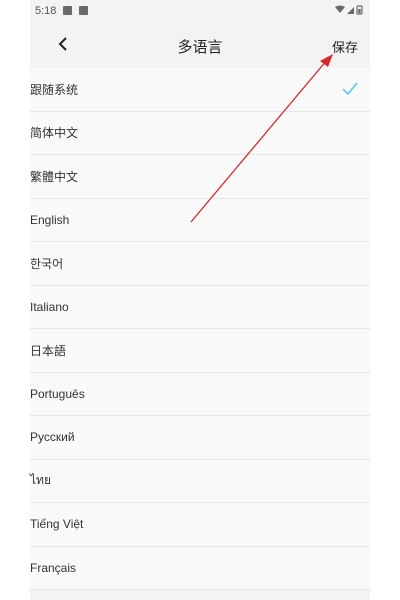  I want to click on language-option: 繁體中文, so click(200, 177).